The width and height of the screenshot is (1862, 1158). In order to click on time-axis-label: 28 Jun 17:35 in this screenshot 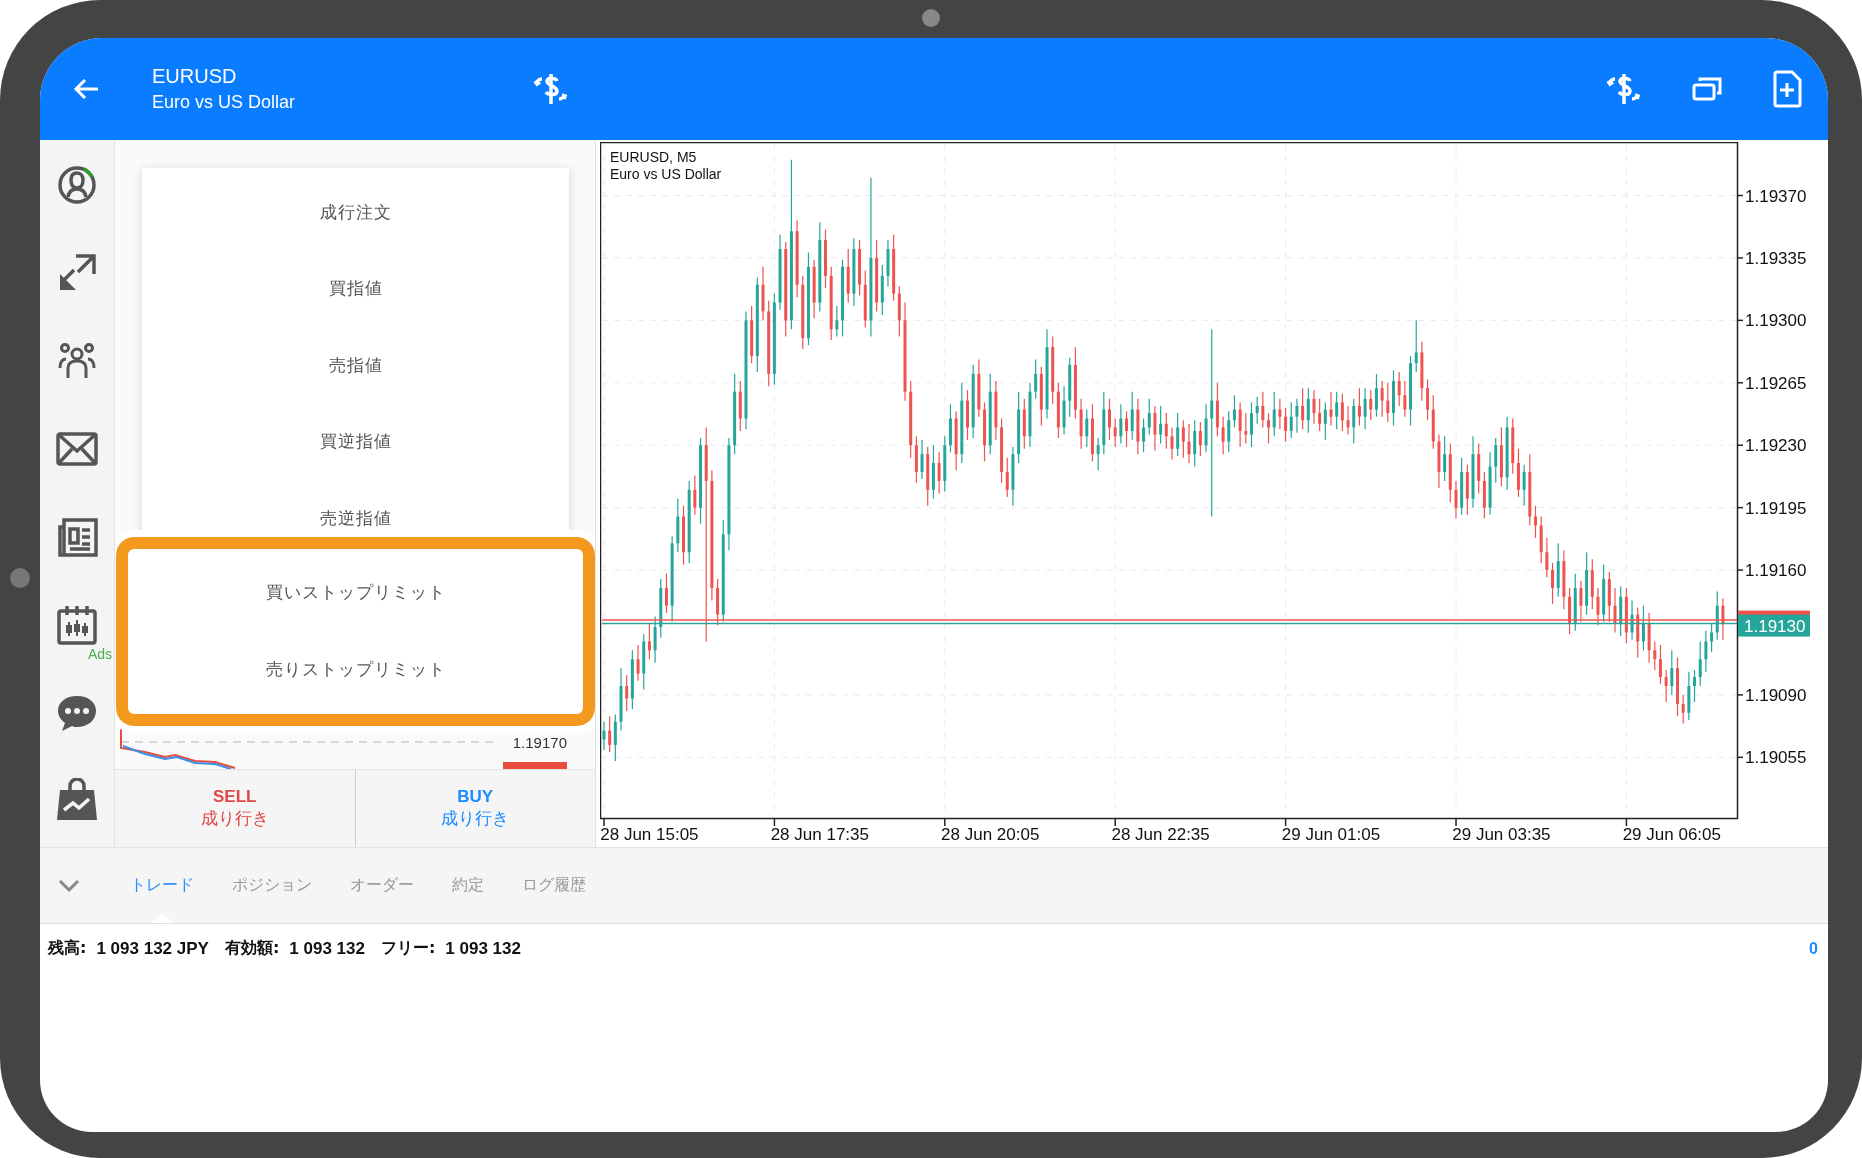, I will do `click(819, 834)`.